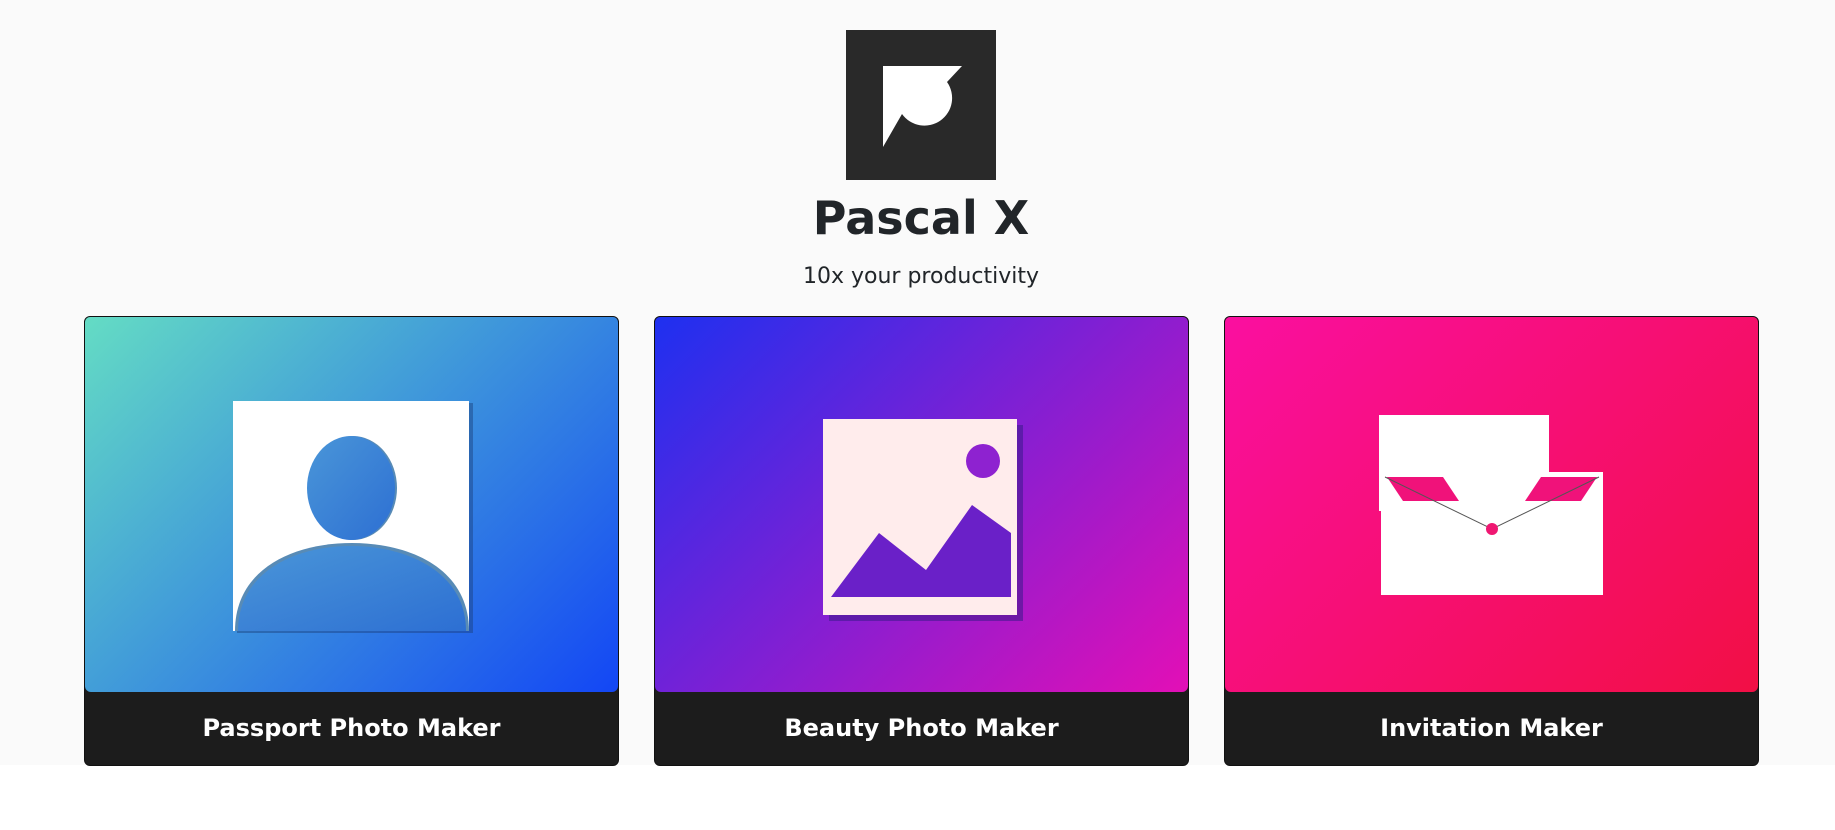  Describe the element at coordinates (353, 517) in the screenshot. I see `passport-portrait-icon` at that location.